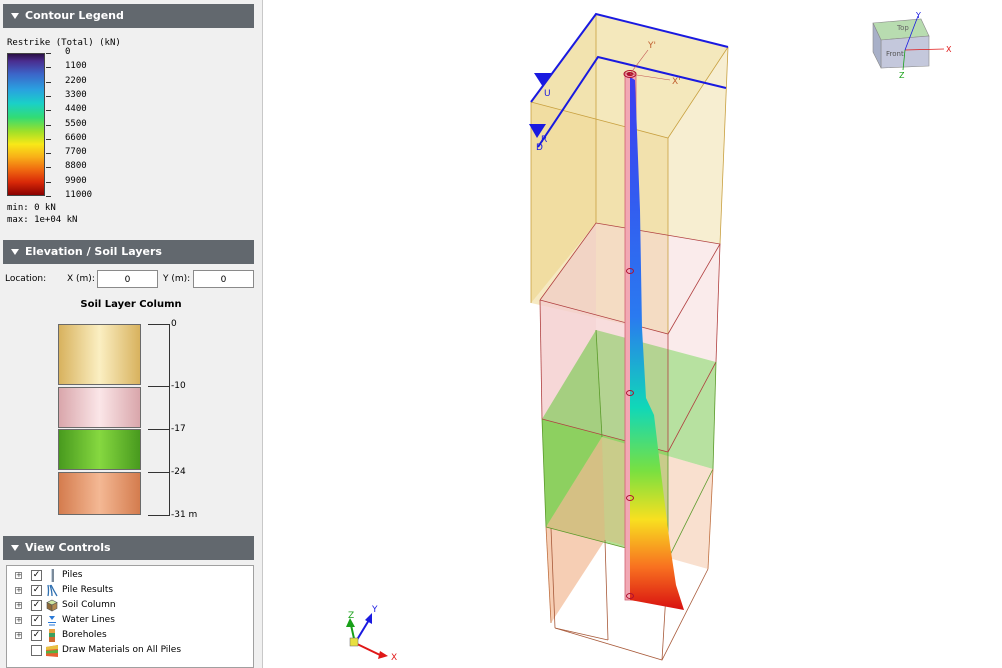 This screenshot has width=1002, height=668. I want to click on tree-item-draw-materials: Draw Materials on All Piles, so click(130, 650).